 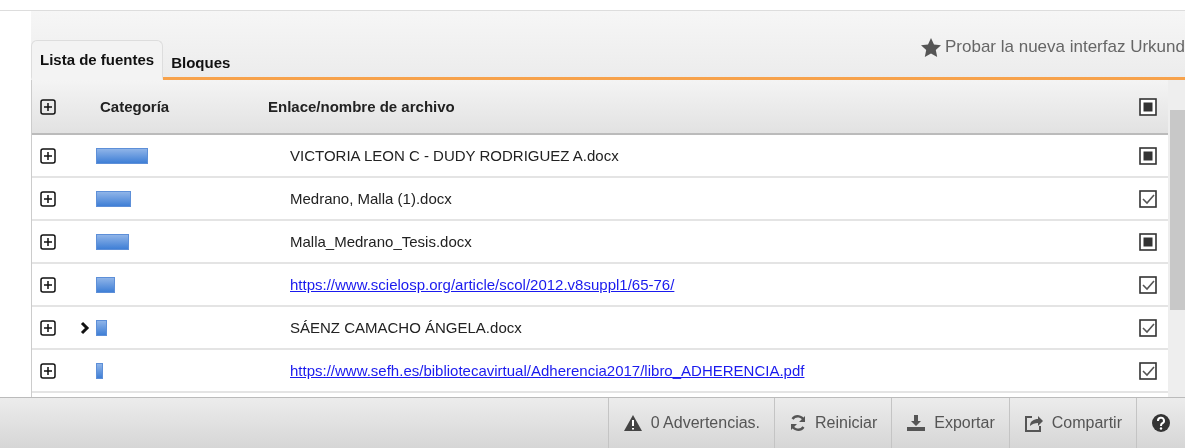 What do you see at coordinates (371, 198) in the screenshot?
I see `file-name: Medrano, Malla (1).docx` at bounding box center [371, 198].